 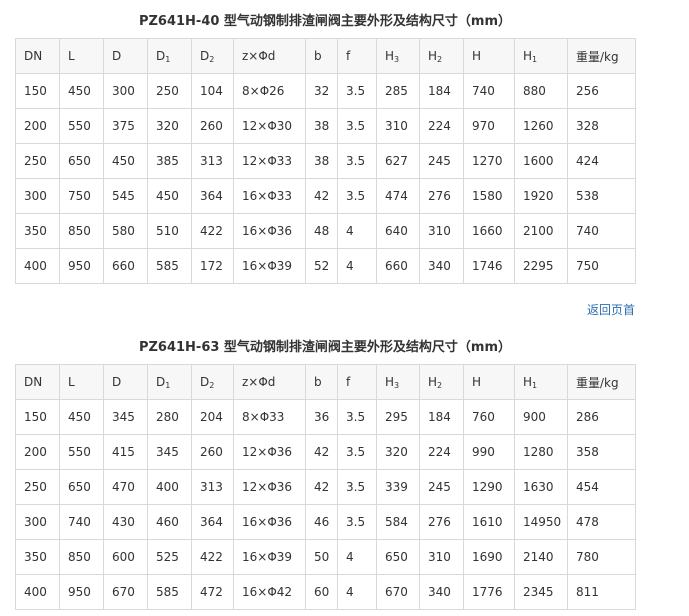 I want to click on table-title: PZ641H-40 型气动钢制排渣闸阀主要外形及结构尺寸（mm）, so click(x=325, y=21).